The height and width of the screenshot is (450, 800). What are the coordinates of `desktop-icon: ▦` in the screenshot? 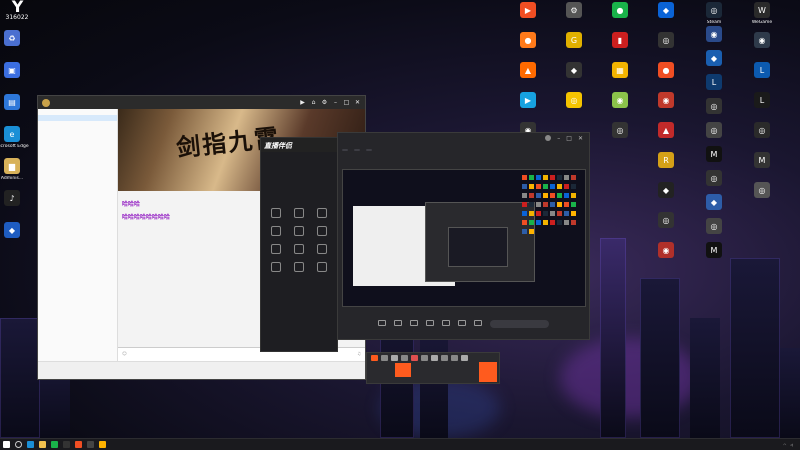 It's located at (620, 76).